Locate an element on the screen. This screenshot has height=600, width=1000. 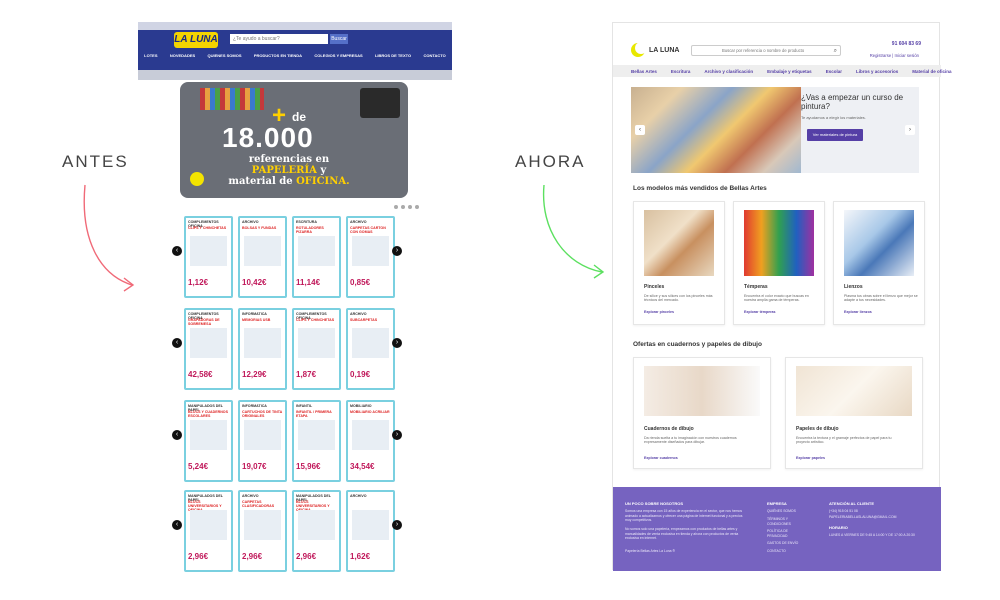
hero-cta-button: Ver materiales de pintura is located at coordinates (835, 135).